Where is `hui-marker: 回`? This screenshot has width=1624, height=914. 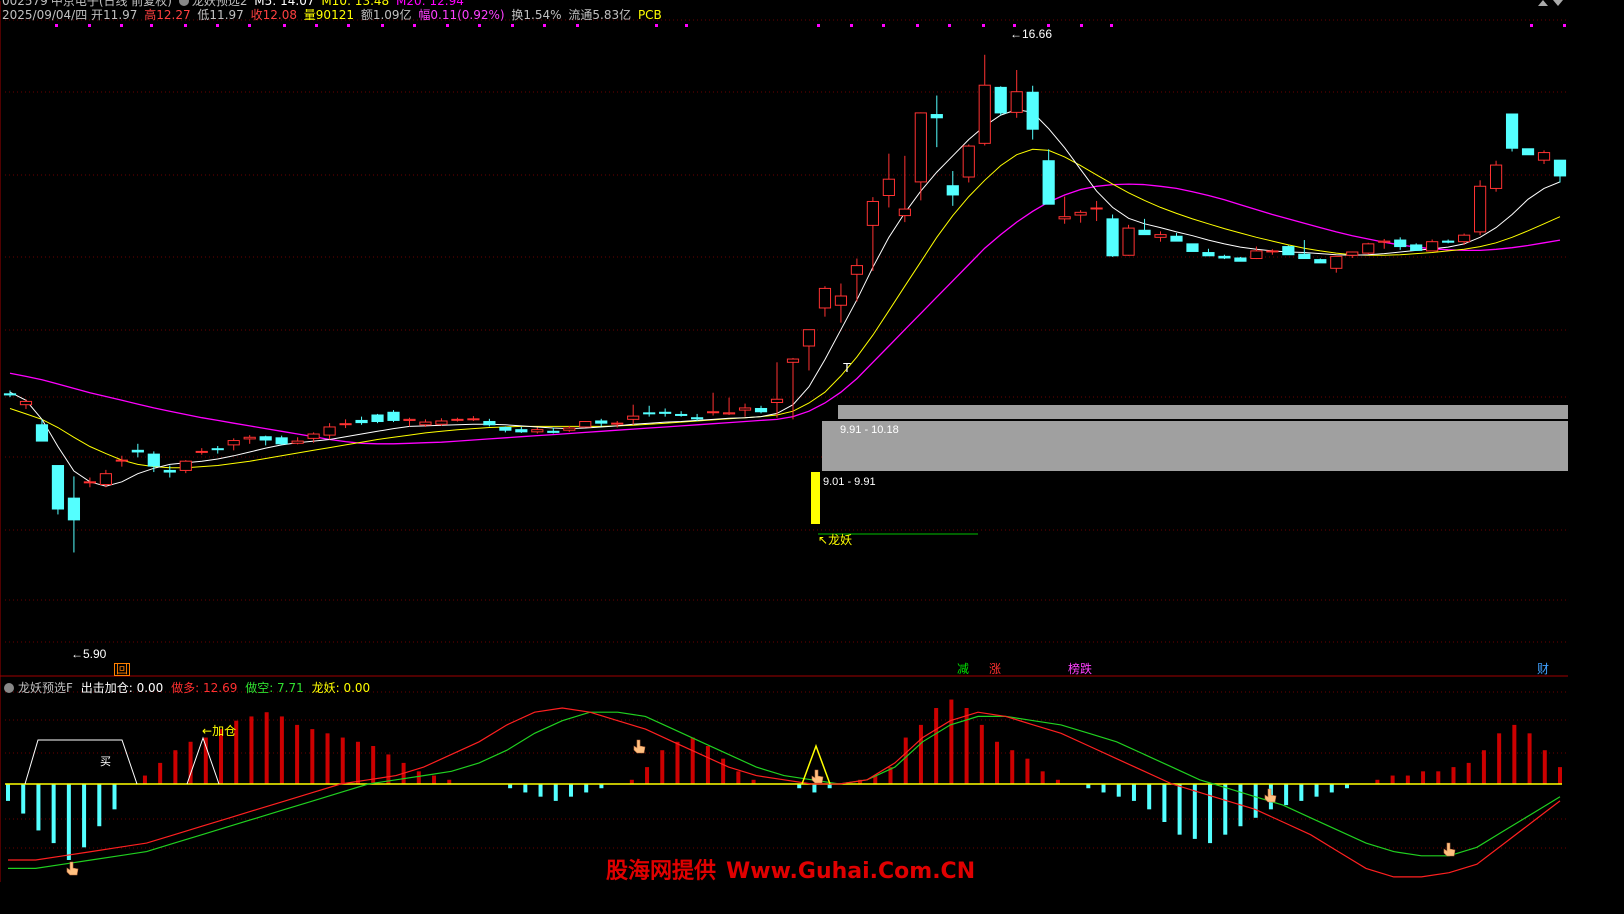
hui-marker: 回 is located at coordinates (122, 669).